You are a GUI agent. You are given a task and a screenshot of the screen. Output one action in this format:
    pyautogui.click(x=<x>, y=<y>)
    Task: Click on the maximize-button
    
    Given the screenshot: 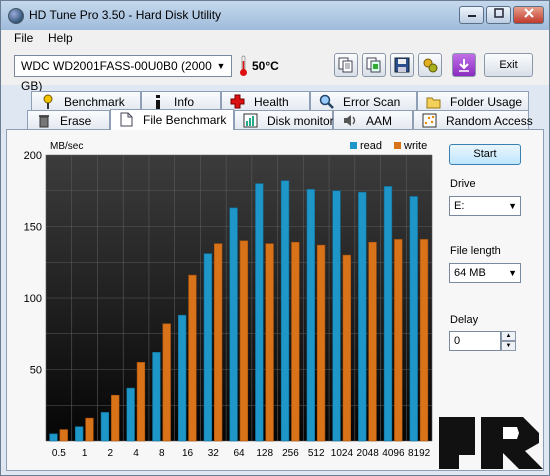 What is the action you would take?
    pyautogui.click(x=498, y=15)
    